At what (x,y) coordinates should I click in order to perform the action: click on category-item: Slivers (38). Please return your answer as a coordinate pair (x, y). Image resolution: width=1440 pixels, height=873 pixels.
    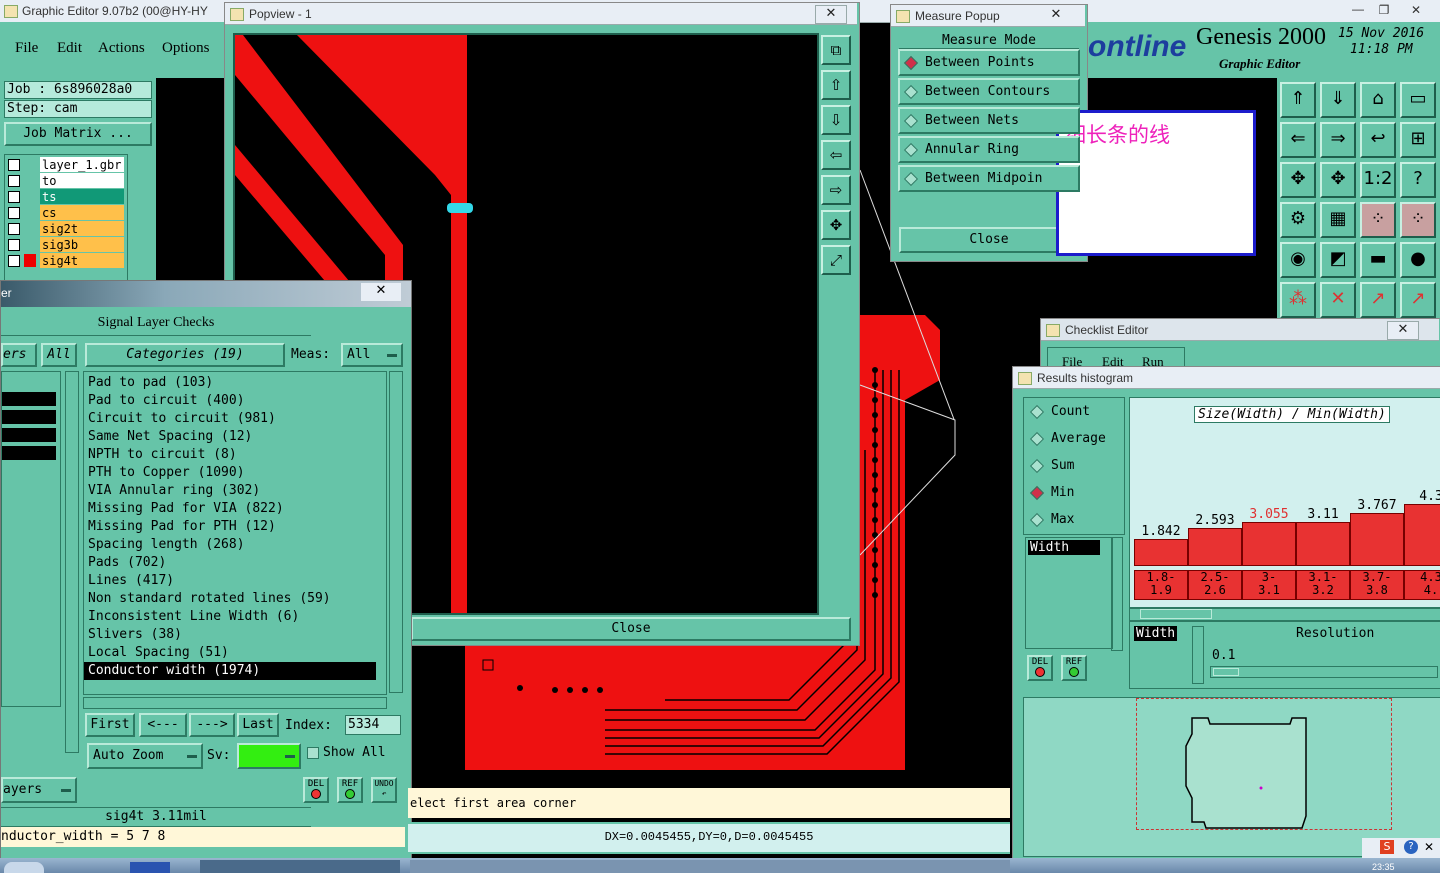
    Looking at the image, I should click on (235, 635).